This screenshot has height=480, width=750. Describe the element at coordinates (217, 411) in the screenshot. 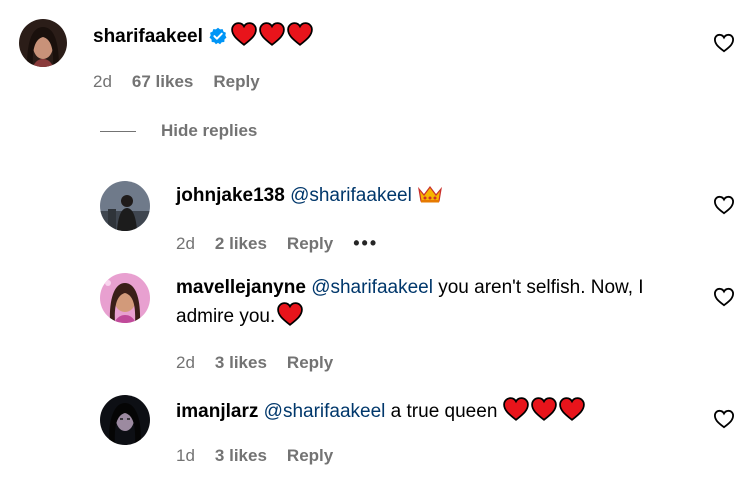

I see `username: imanjlarz` at that location.